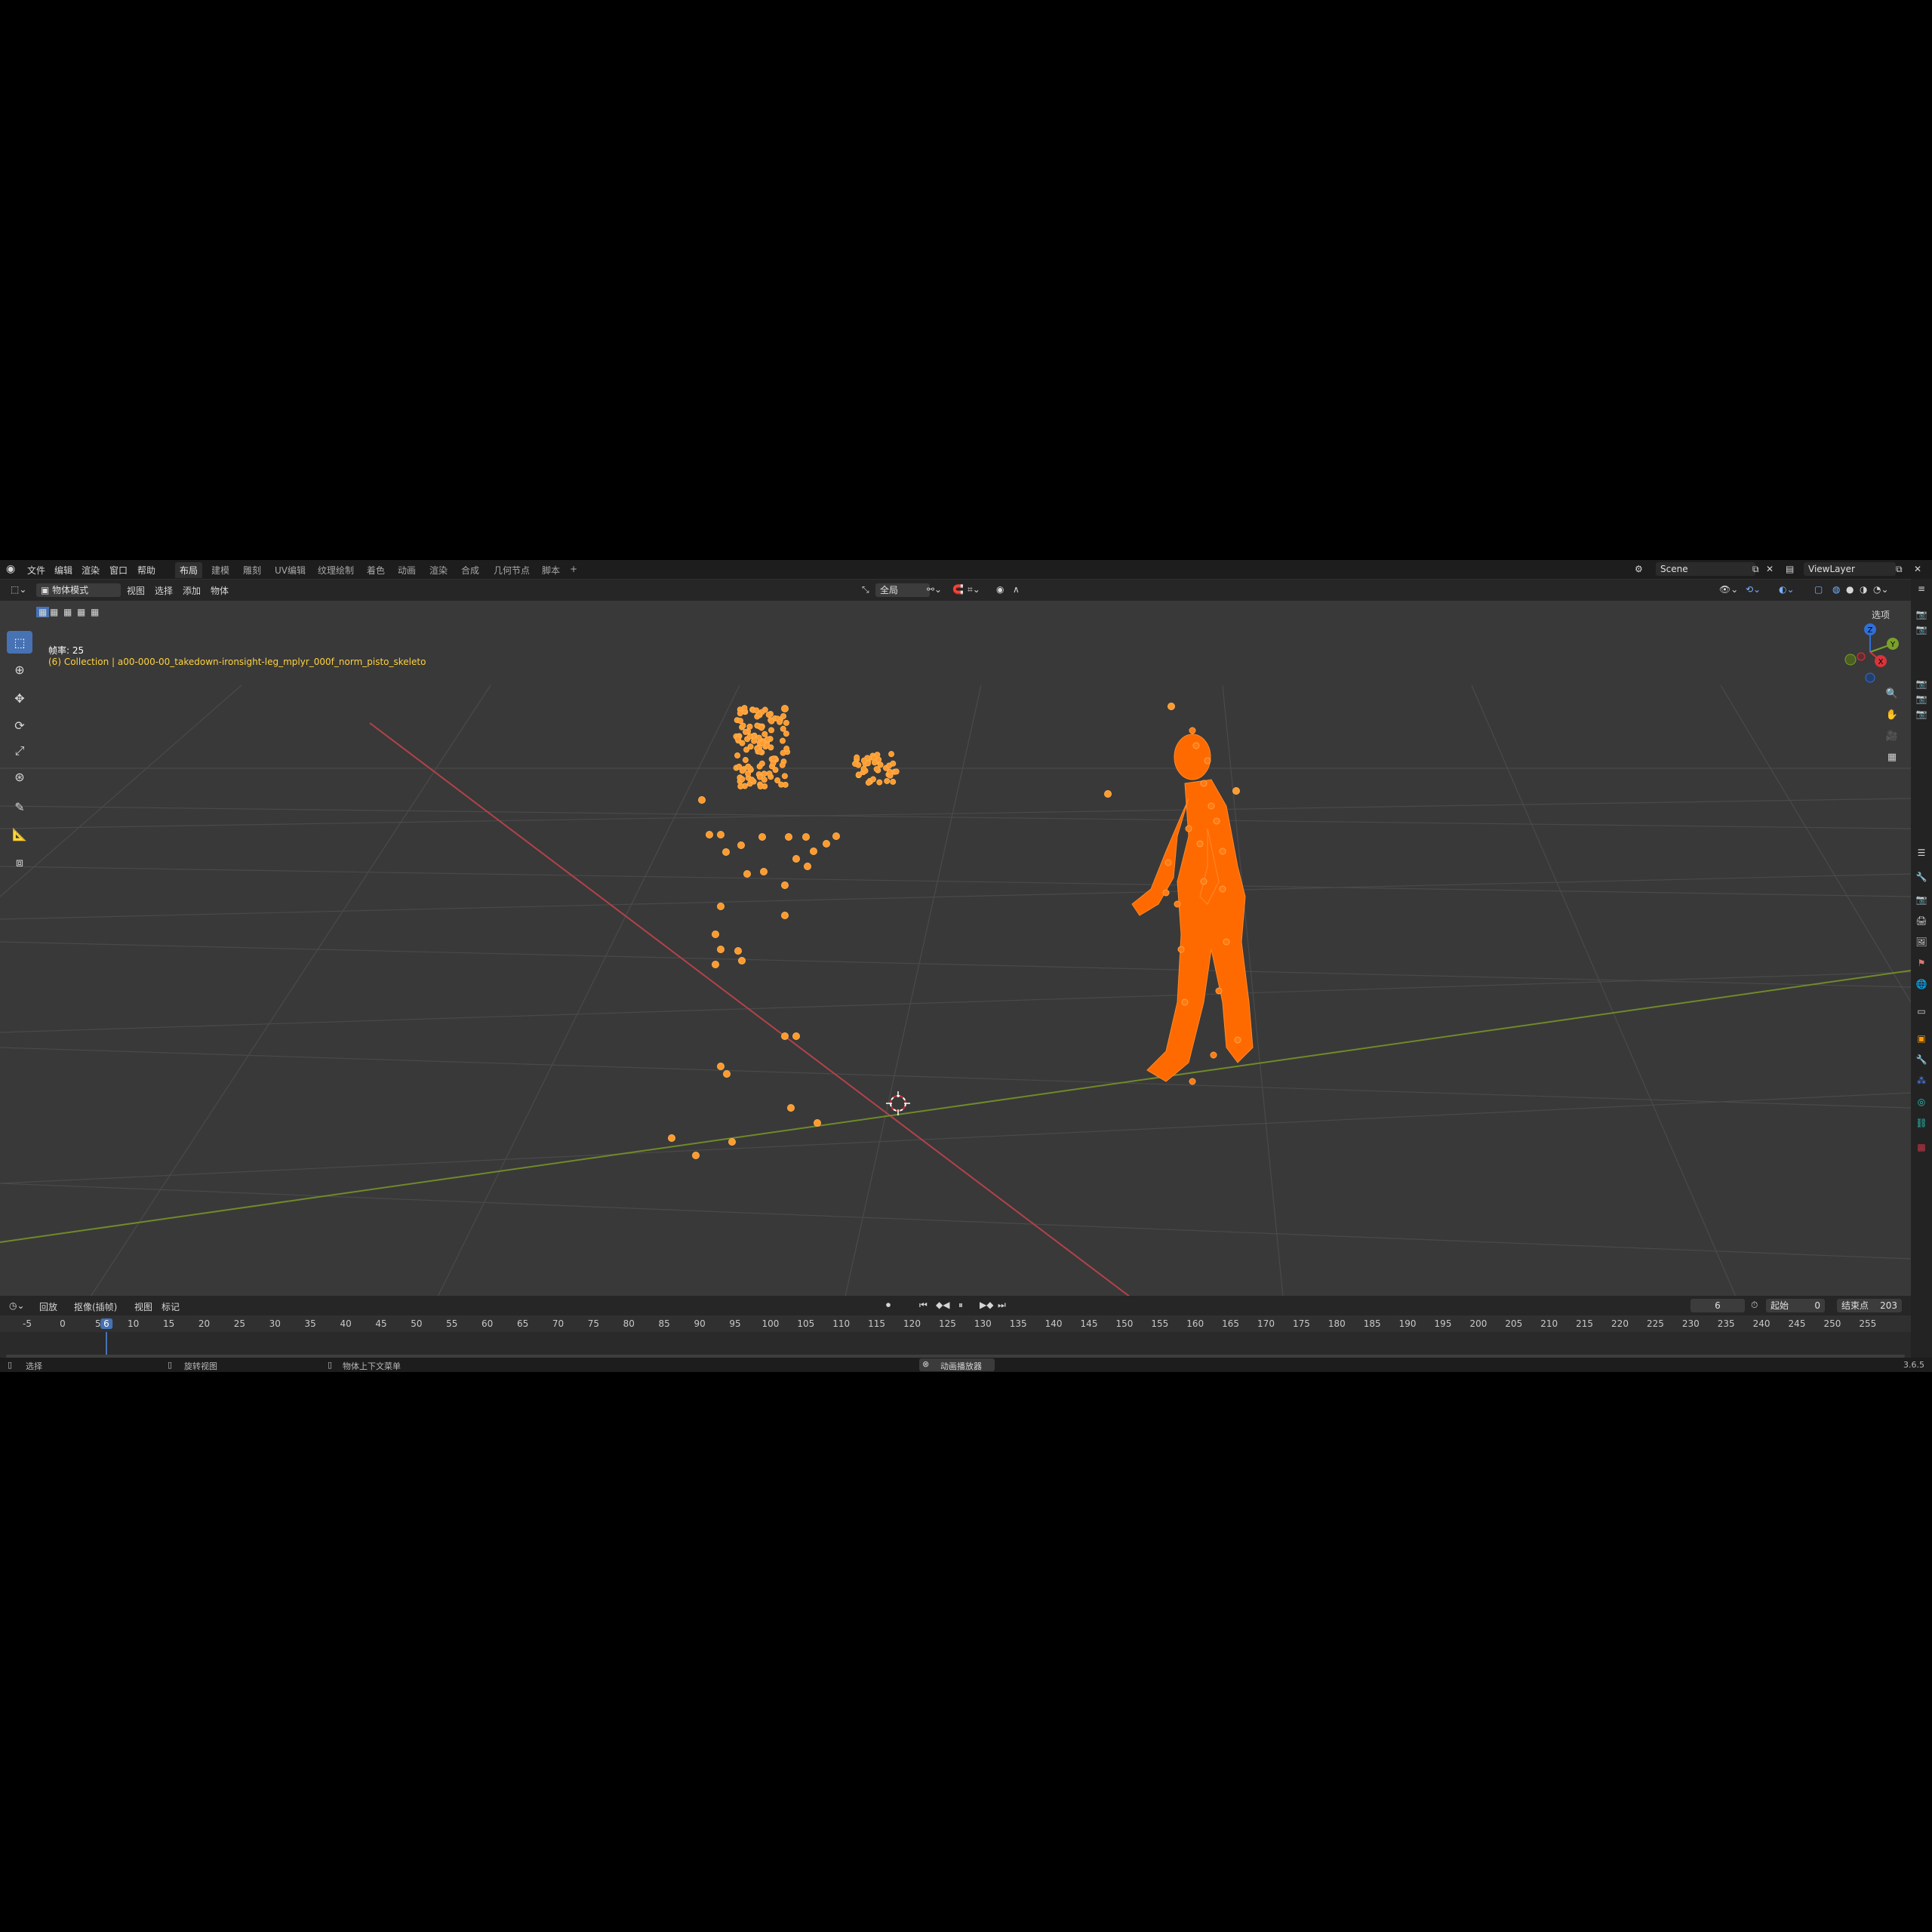 The width and height of the screenshot is (1932, 1932). Describe the element at coordinates (95, 1306) in the screenshot. I see `keying-menu: 抠像(插帧)` at that location.